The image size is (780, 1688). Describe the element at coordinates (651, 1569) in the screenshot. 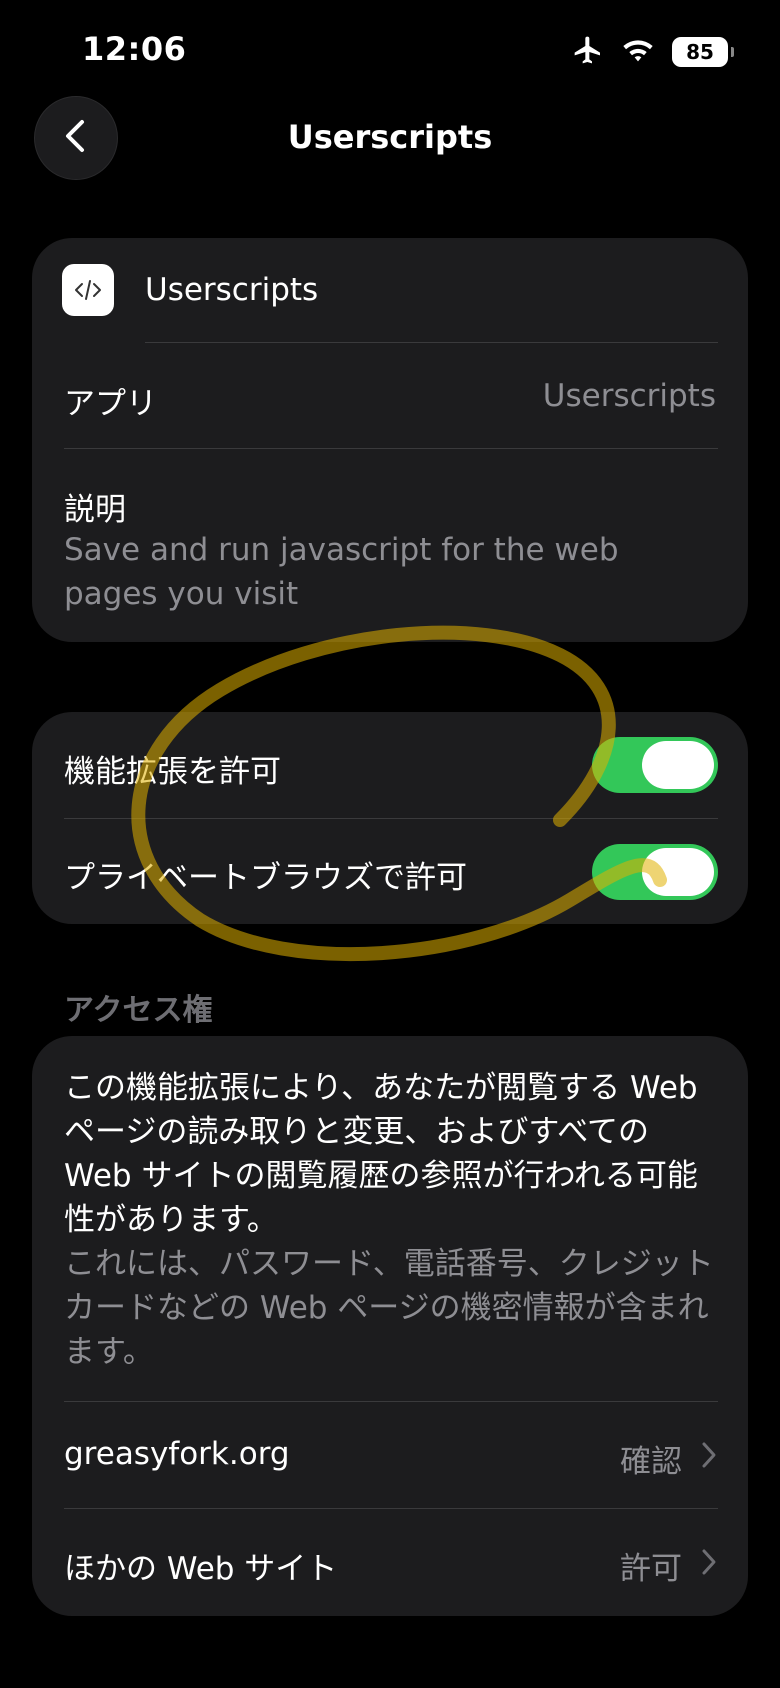

I see `site-row-value: 許可` at that location.